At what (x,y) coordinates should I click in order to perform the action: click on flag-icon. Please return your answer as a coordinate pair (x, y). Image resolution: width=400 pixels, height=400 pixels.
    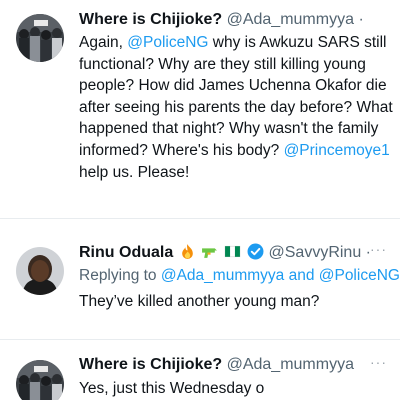
    Looking at the image, I should click on (232, 251).